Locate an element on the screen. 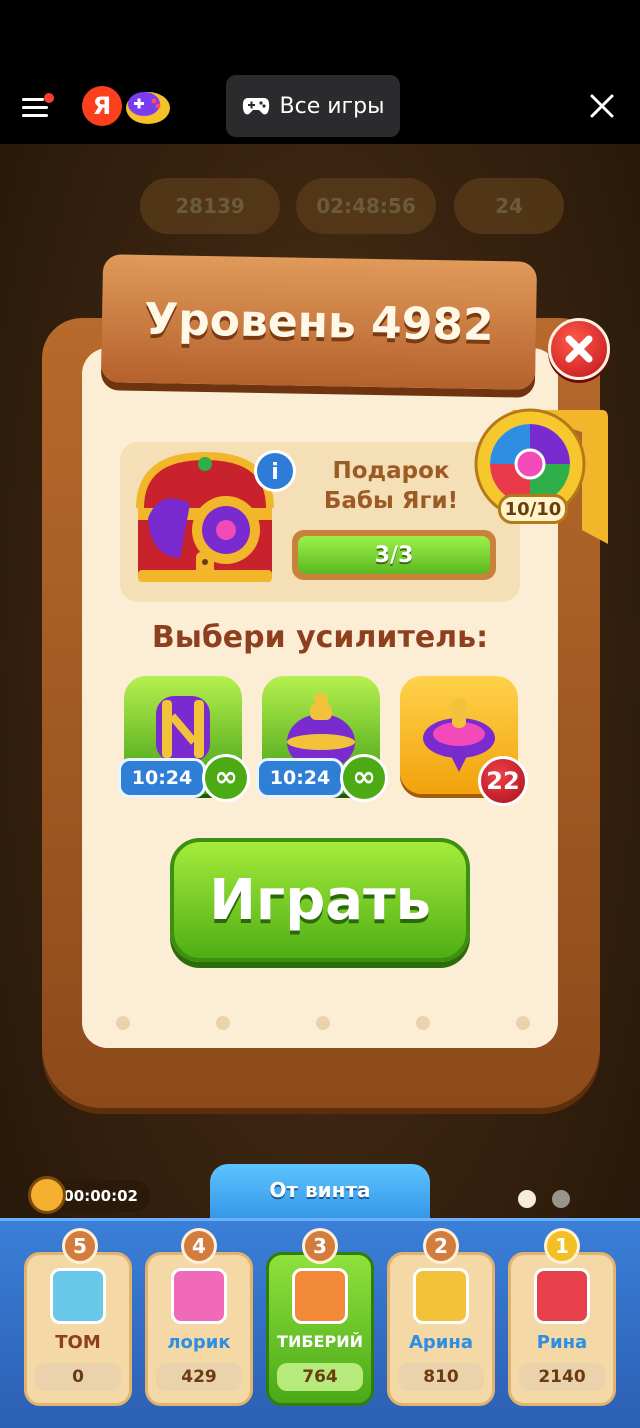  level-title: Уровень 4982 is located at coordinates (319, 322).